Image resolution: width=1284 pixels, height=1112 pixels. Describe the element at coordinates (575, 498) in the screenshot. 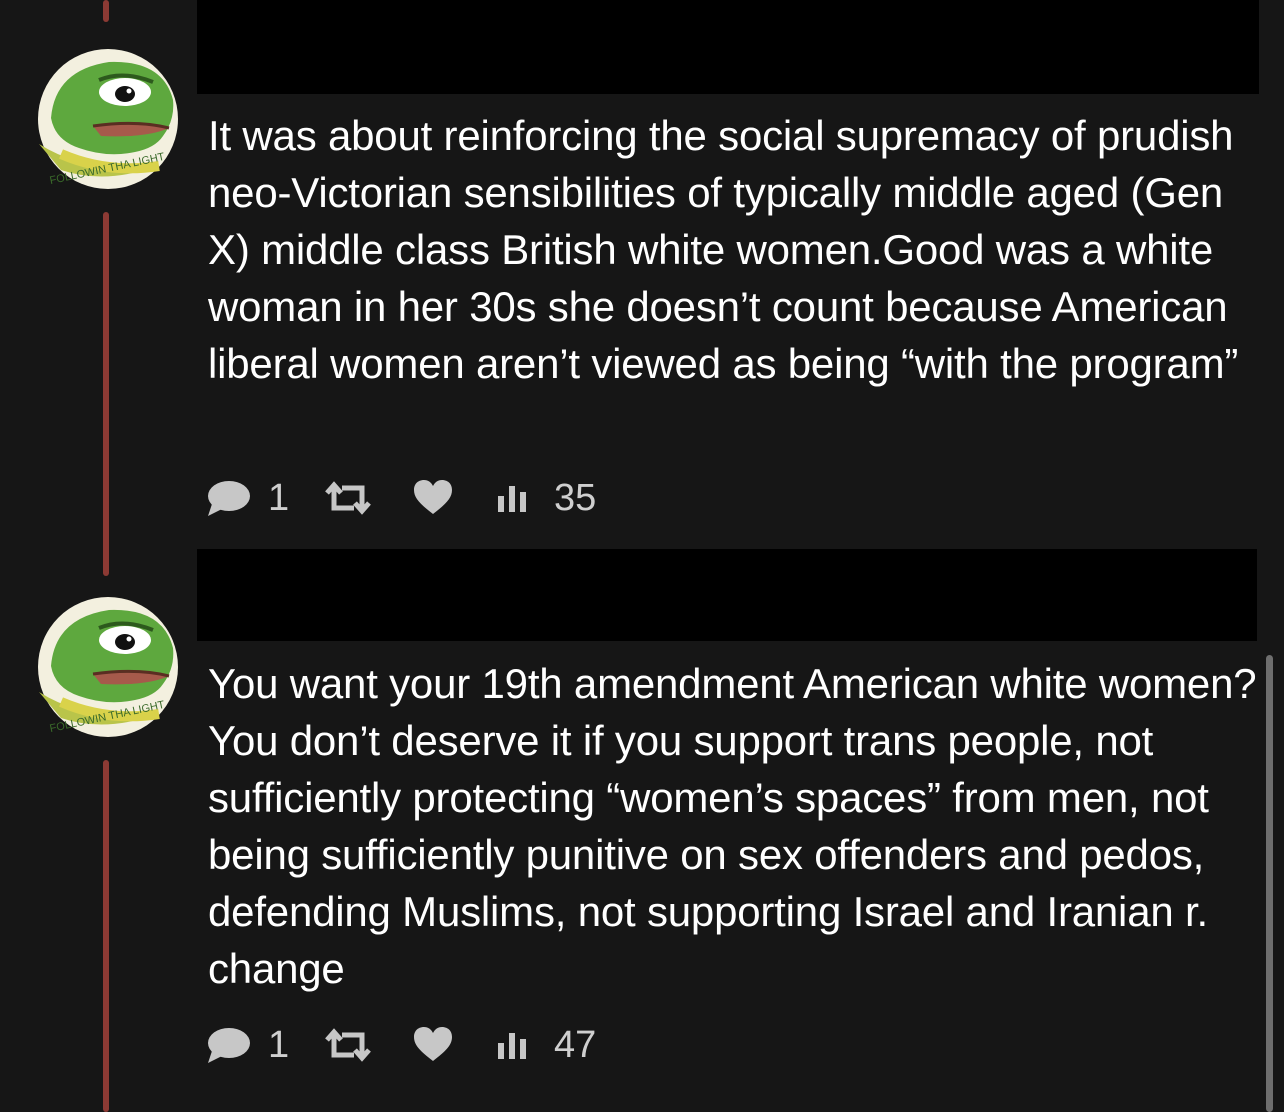

I see `view-count: 35` at that location.